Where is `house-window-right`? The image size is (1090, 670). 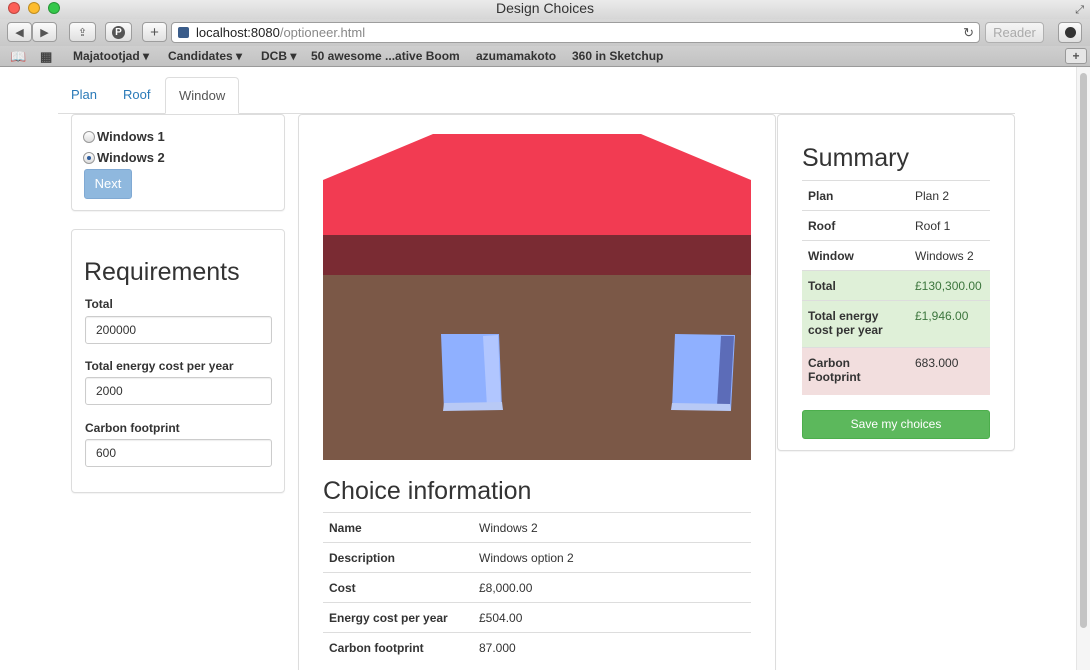 house-window-right is located at coordinates (703, 372).